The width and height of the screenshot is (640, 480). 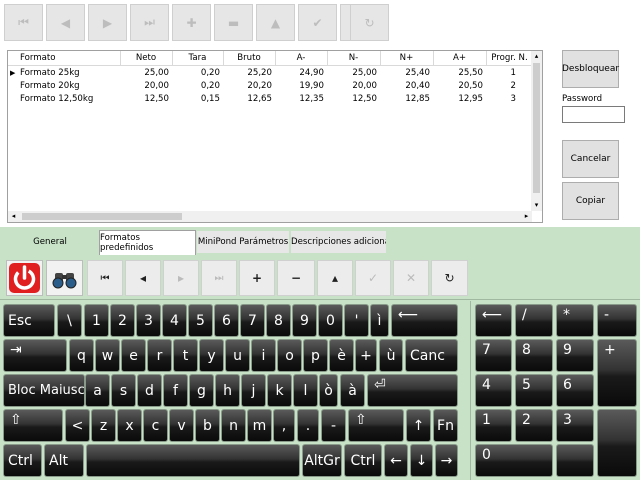 I want to click on key-j: j, so click(x=253, y=390).